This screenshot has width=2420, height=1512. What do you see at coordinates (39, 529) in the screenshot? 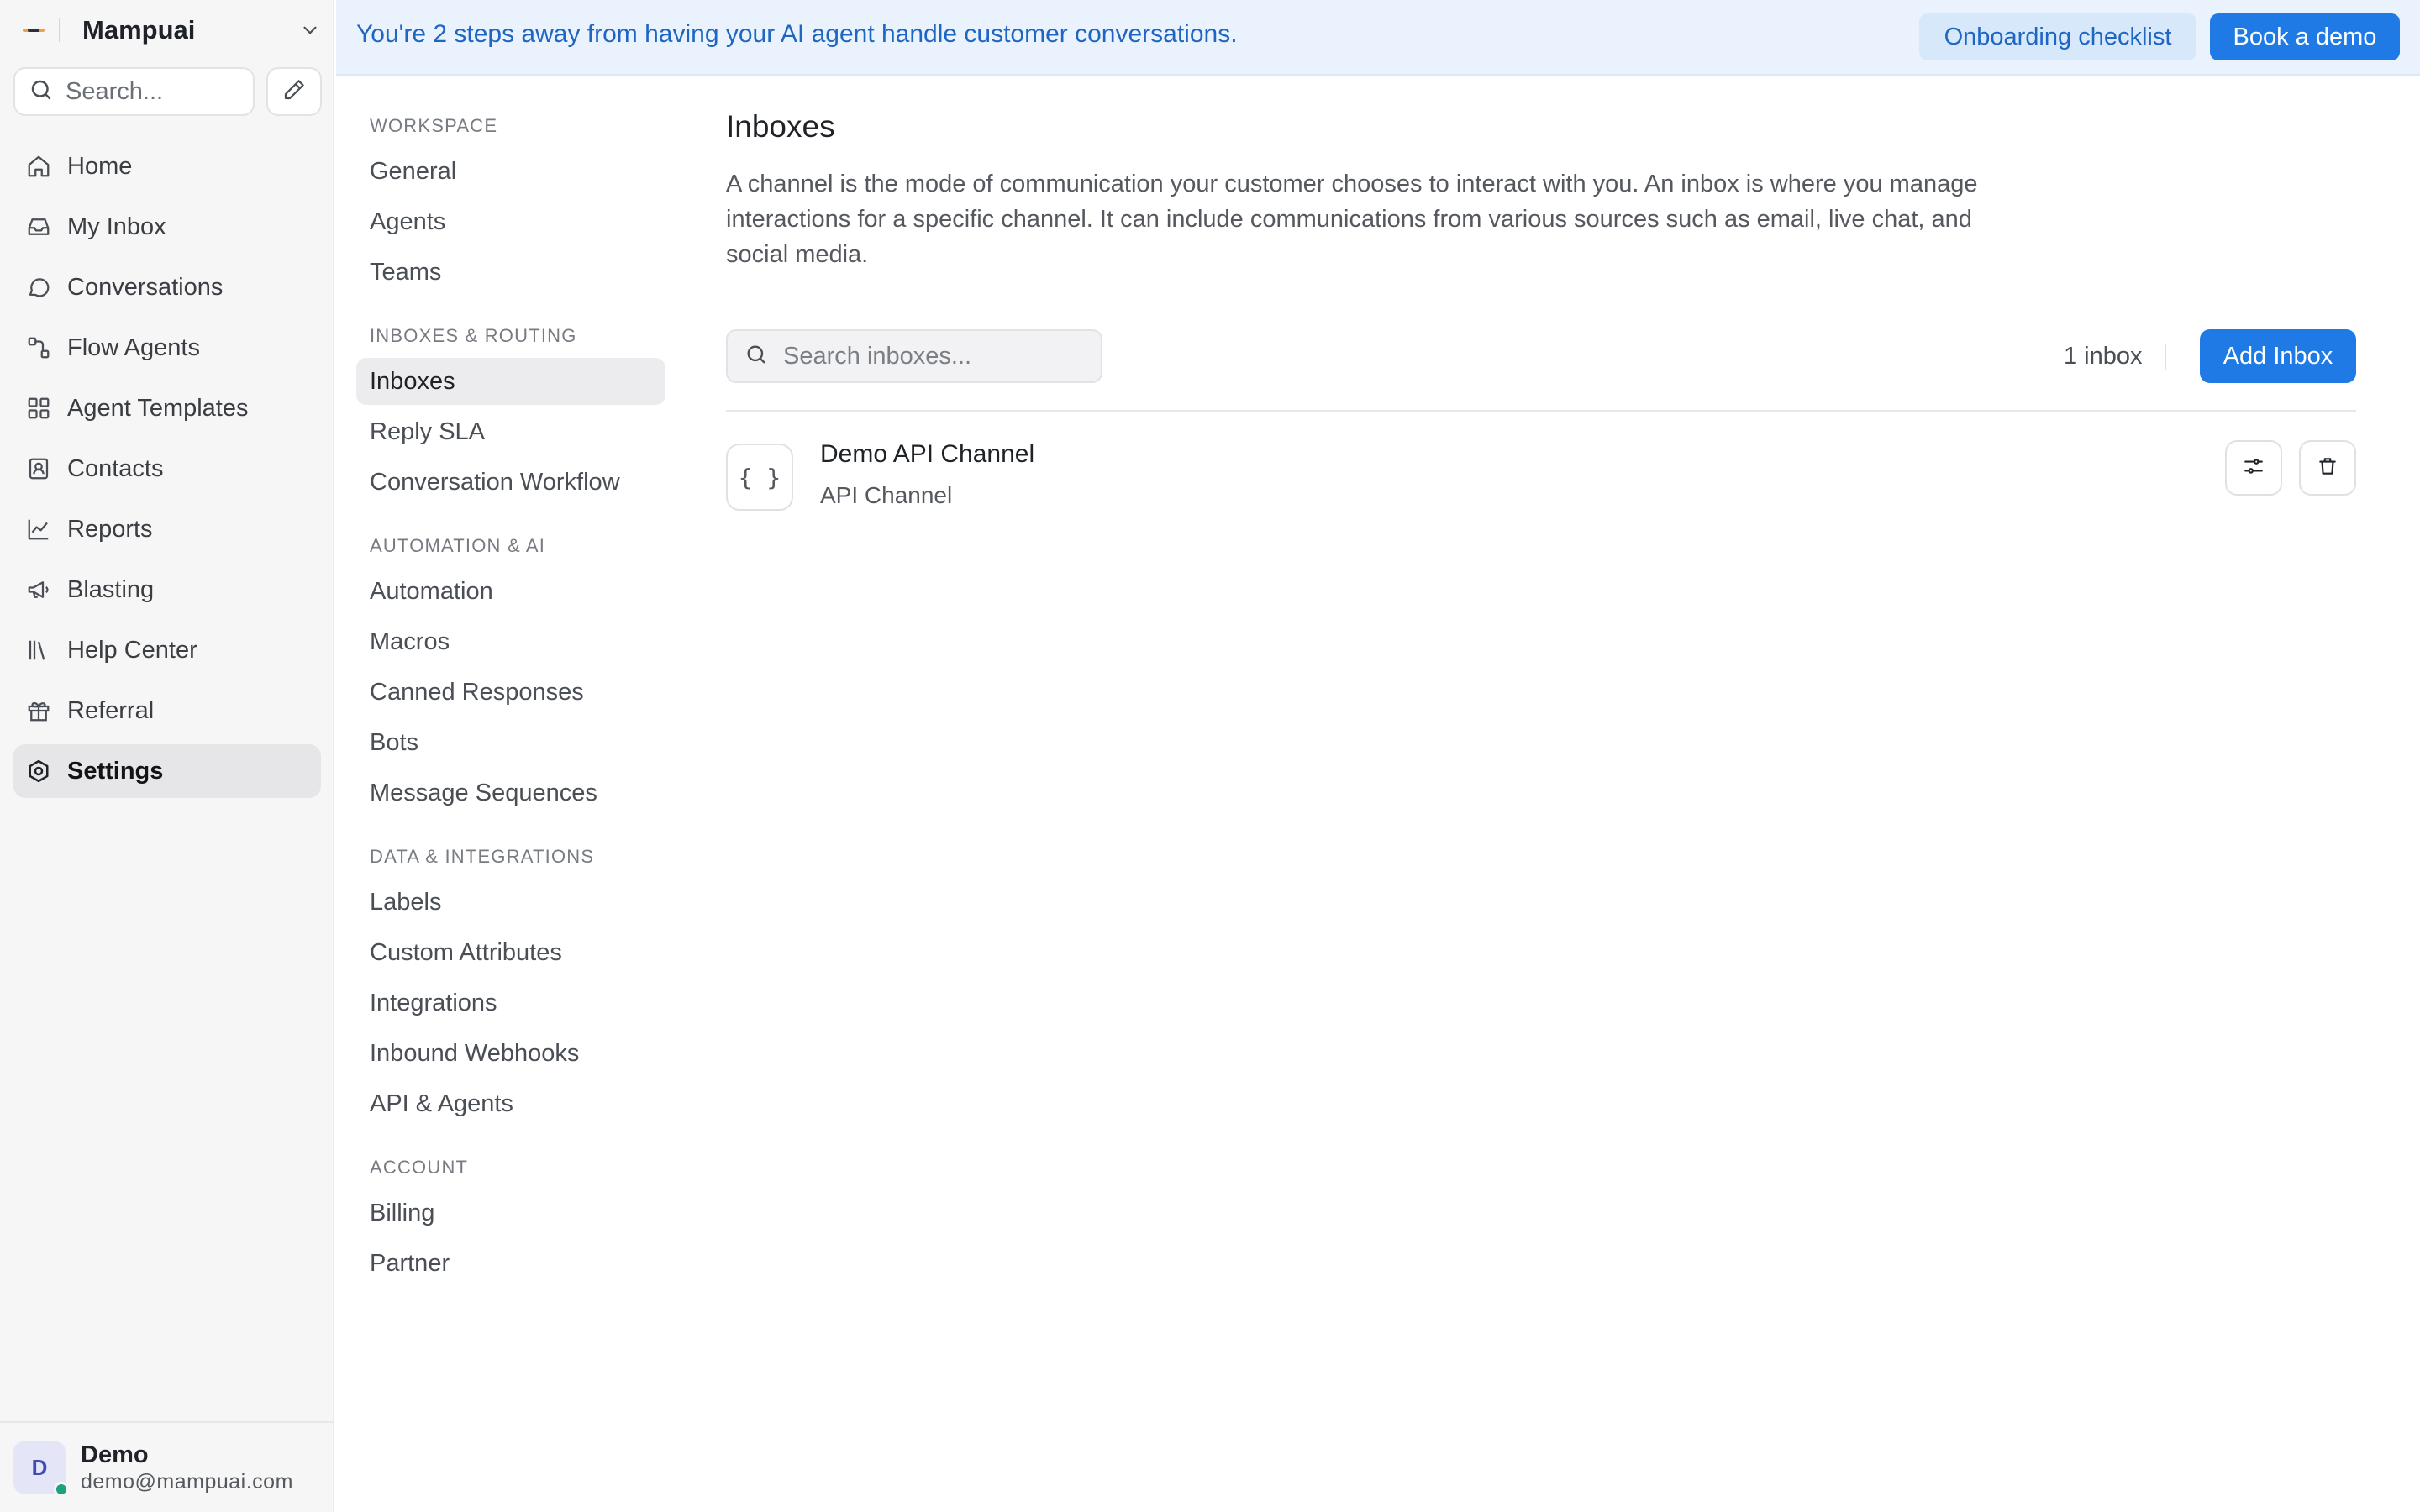
I see `chart-line-icon` at bounding box center [39, 529].